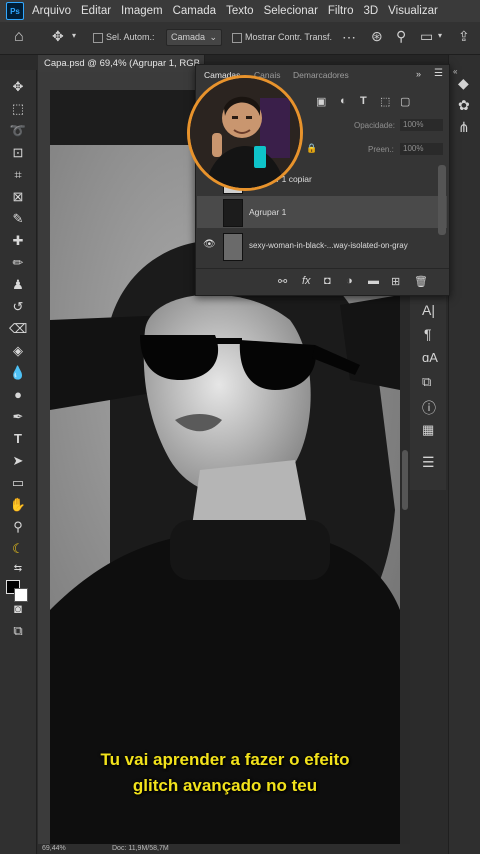  What do you see at coordinates (209, 244) in the screenshot?
I see `eye-icon: 👁` at bounding box center [209, 244].